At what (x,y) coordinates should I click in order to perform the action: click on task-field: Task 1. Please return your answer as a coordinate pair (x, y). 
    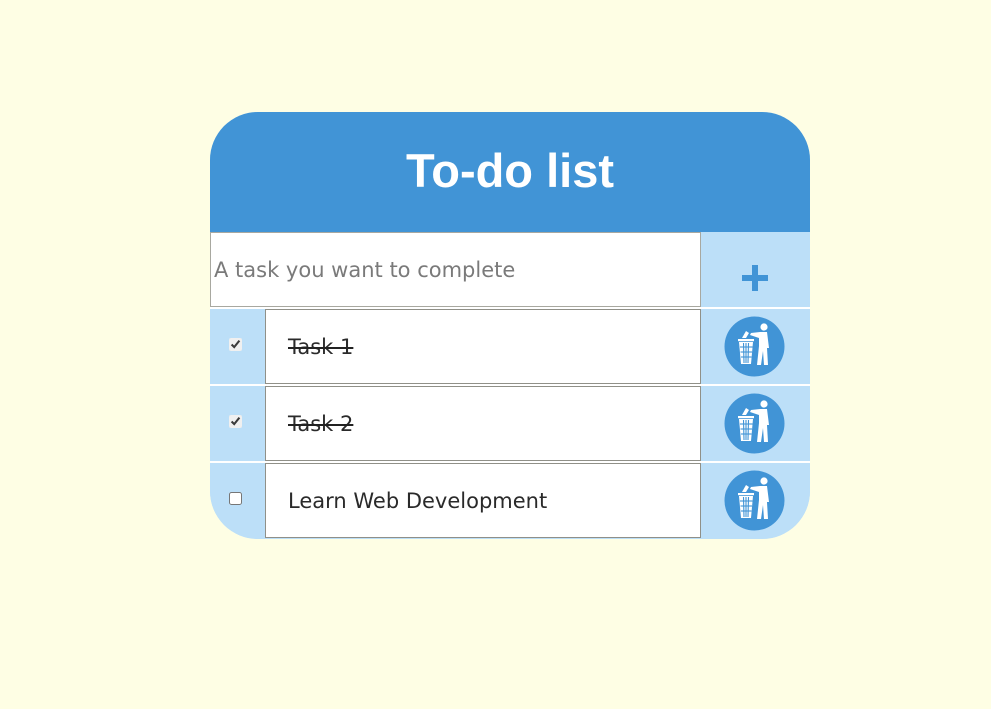
    Looking at the image, I should click on (483, 346).